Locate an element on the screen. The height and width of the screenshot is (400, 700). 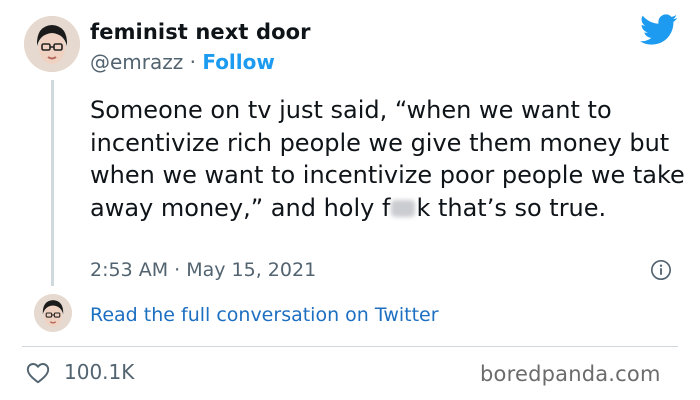
author-display-name: feminist next door is located at coordinates (200, 32).